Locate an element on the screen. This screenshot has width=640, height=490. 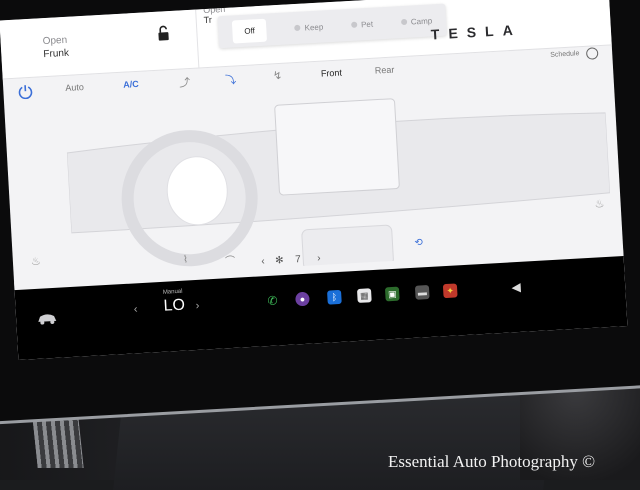
keep-icon is located at coordinates (297, 28).